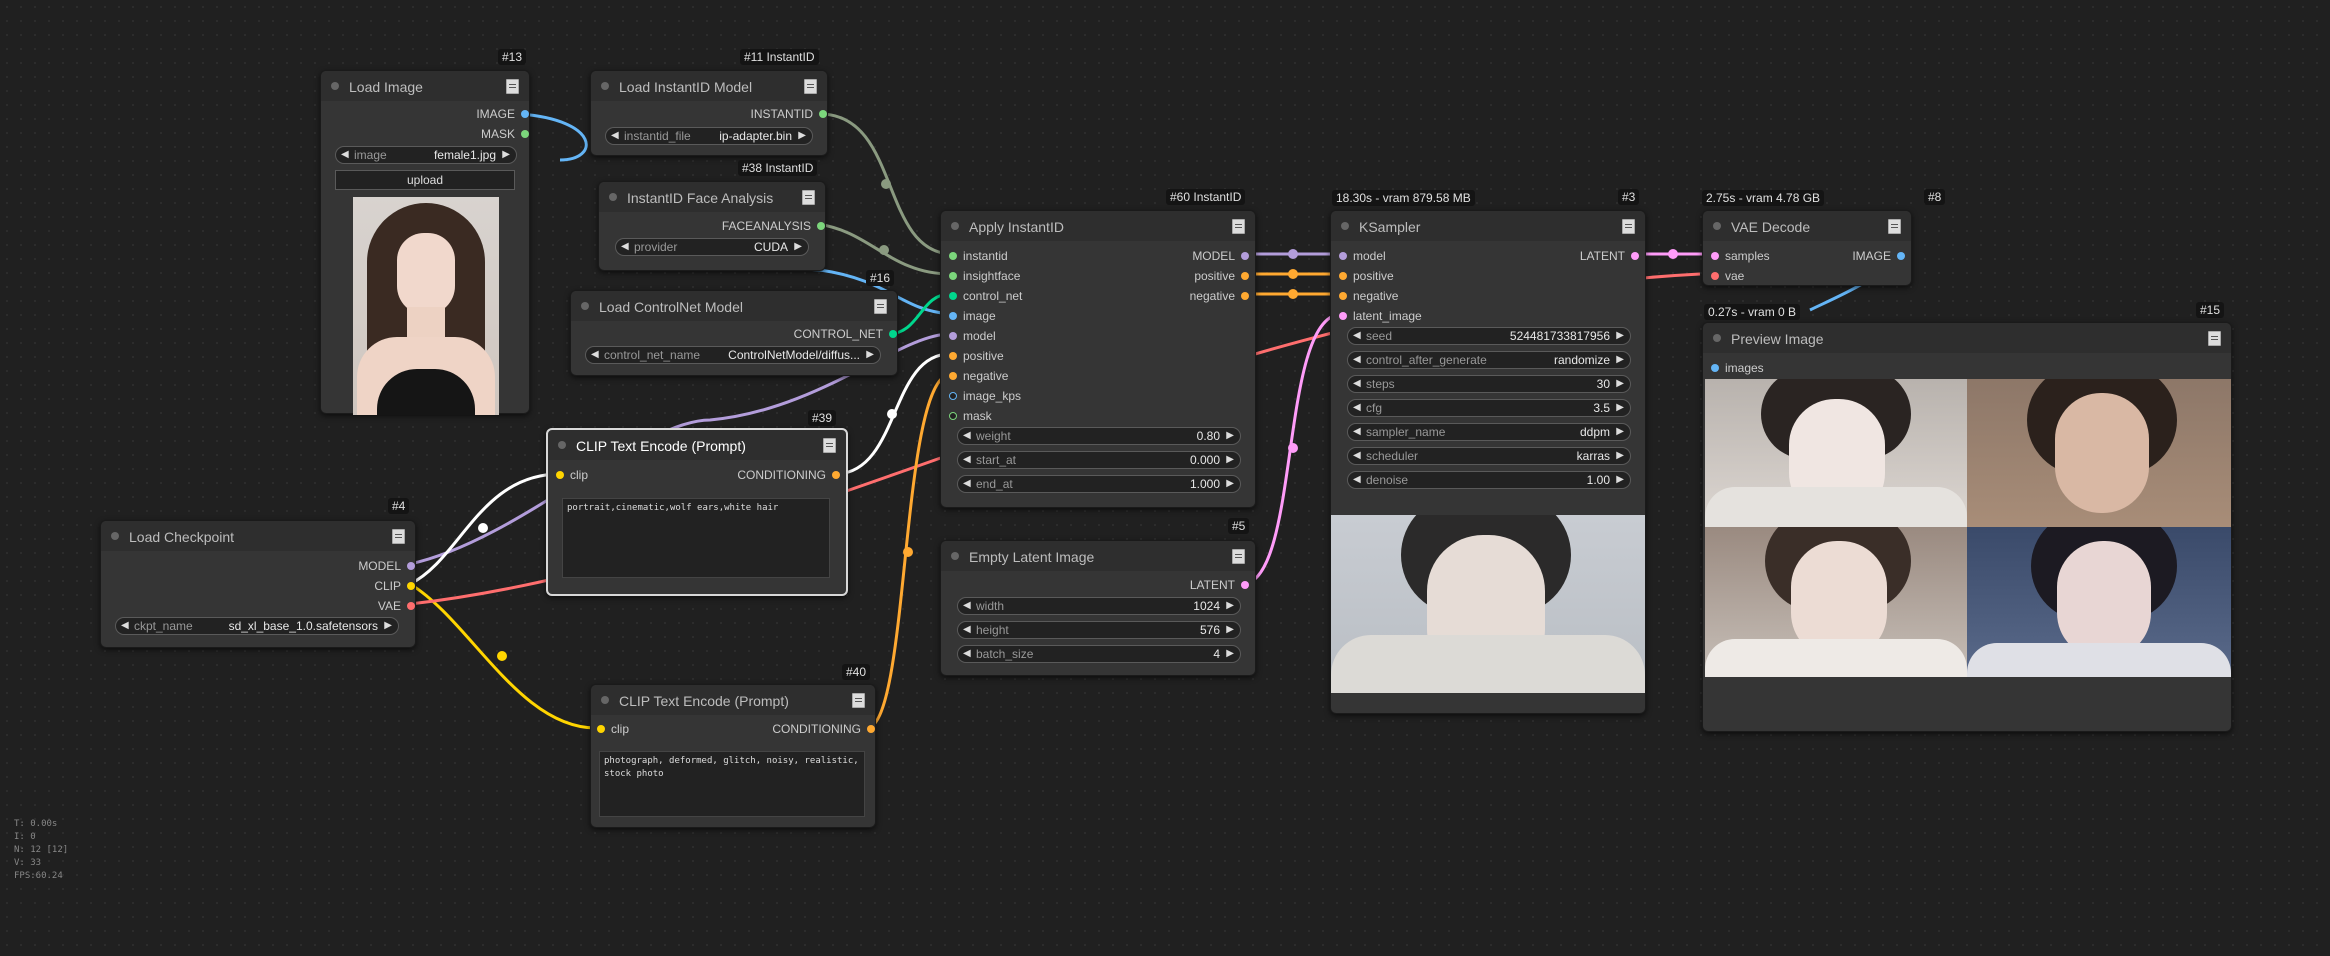  I want to click on width-slider: ◀ width 1024 ▶, so click(1099, 606).